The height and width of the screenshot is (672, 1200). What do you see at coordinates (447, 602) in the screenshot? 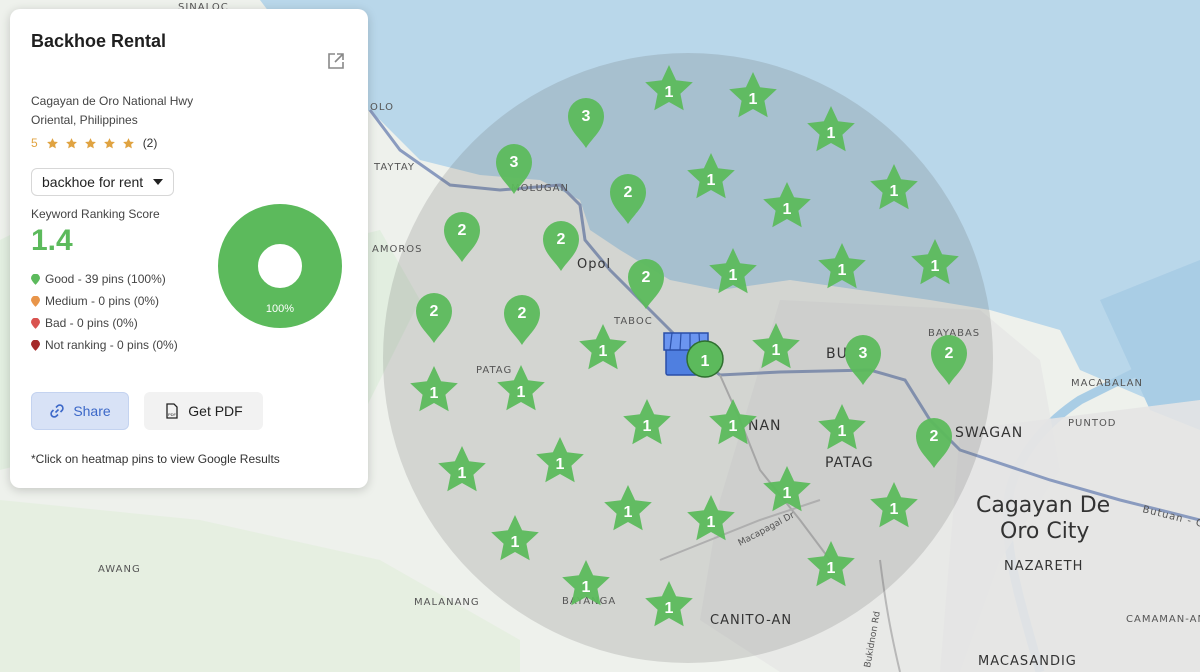
I see `map-label-malanang: MALANANG` at bounding box center [447, 602].